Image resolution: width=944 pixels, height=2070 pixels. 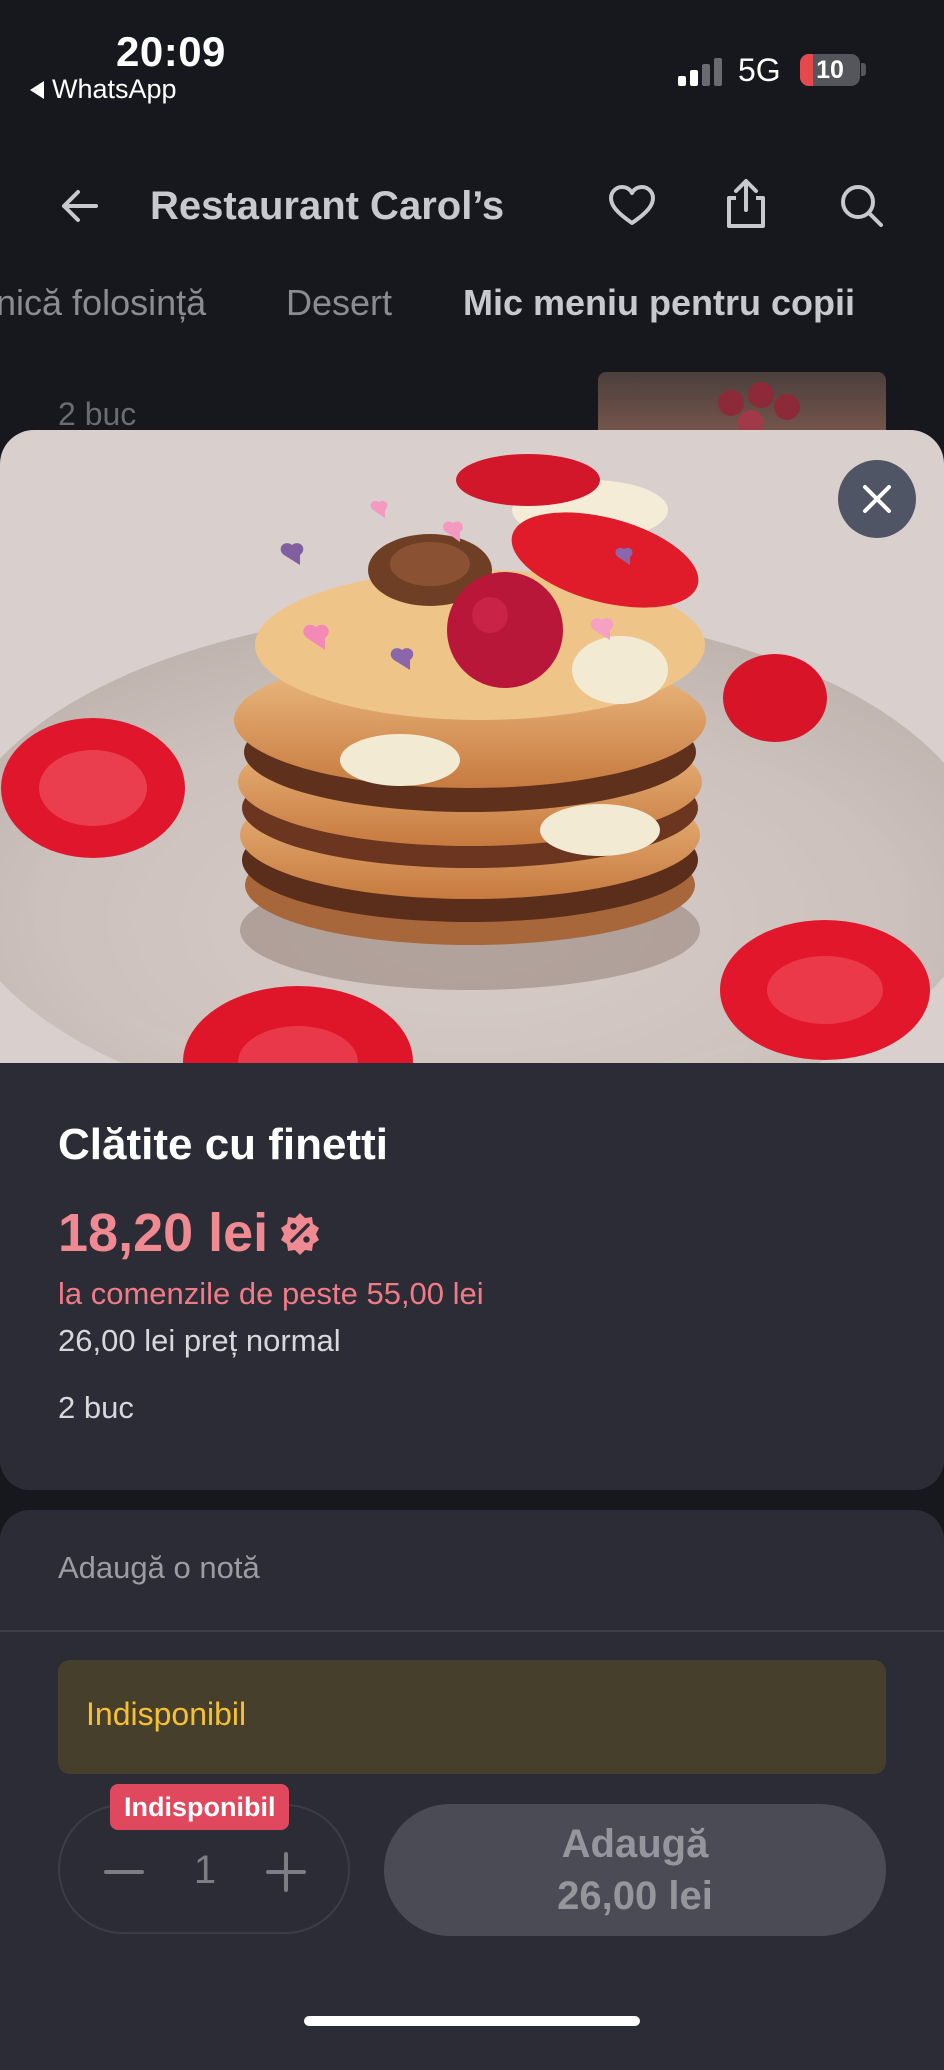 I want to click on product-price: 18,20 lei, so click(x=190, y=1233).